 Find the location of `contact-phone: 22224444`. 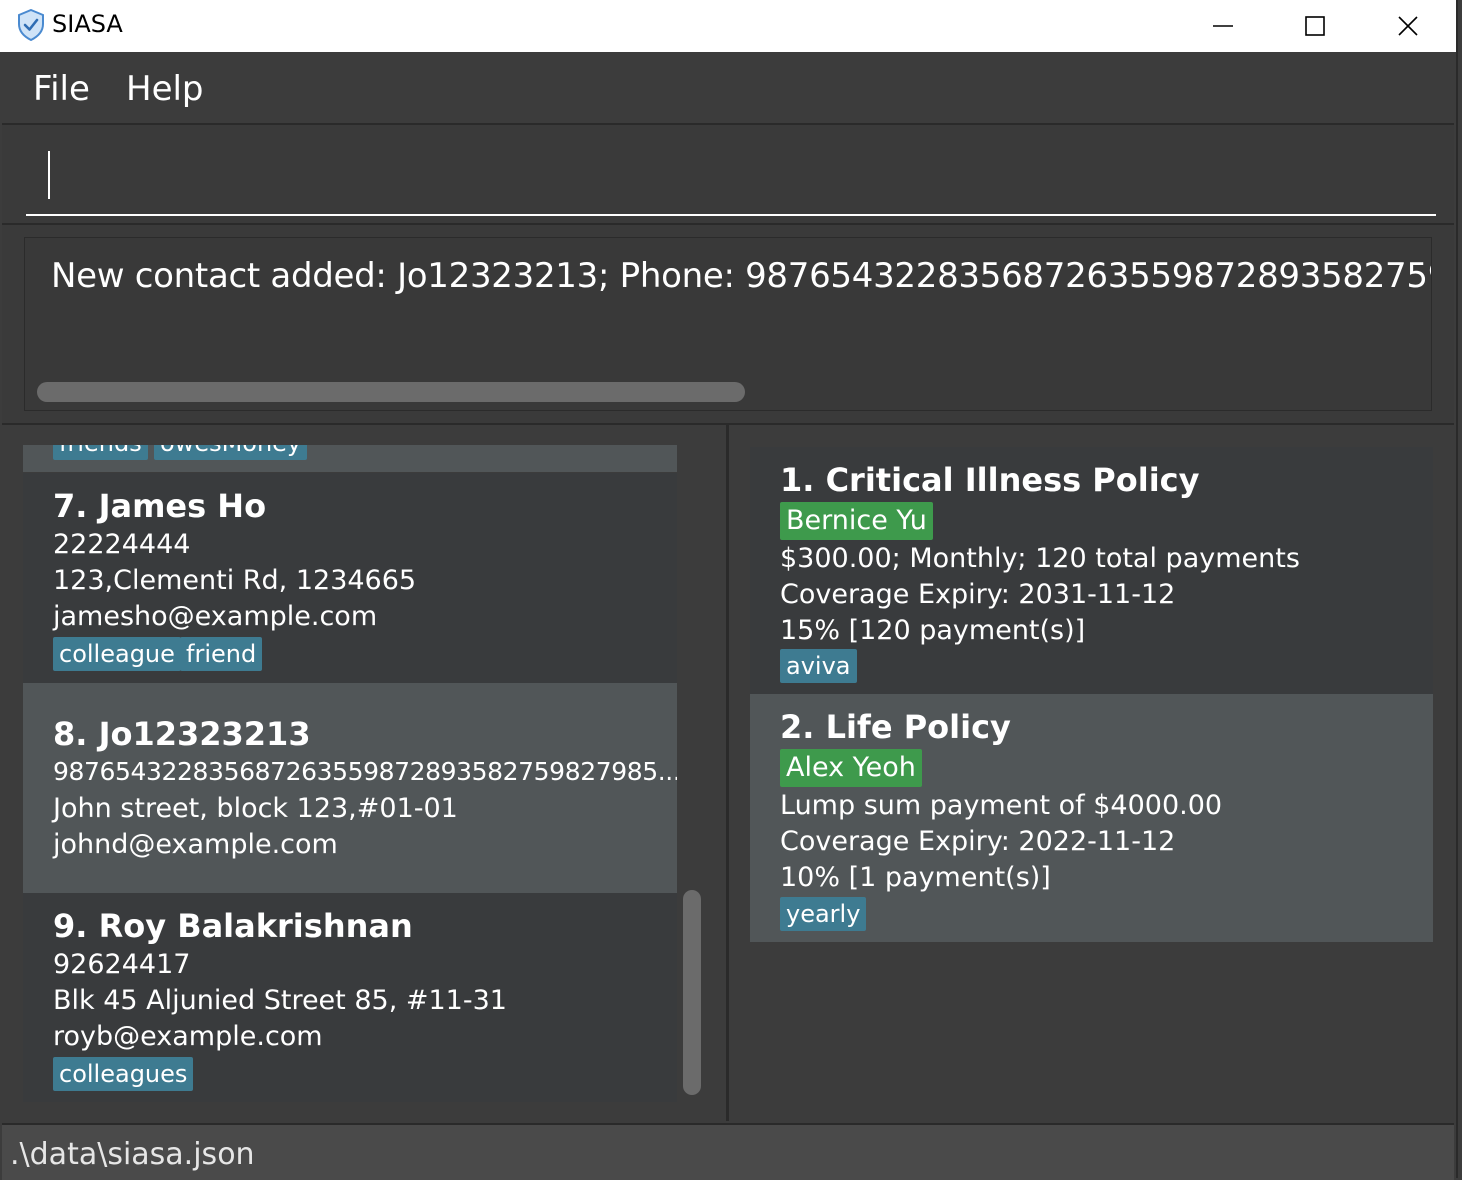

contact-phone: 22224444 is located at coordinates (122, 544).